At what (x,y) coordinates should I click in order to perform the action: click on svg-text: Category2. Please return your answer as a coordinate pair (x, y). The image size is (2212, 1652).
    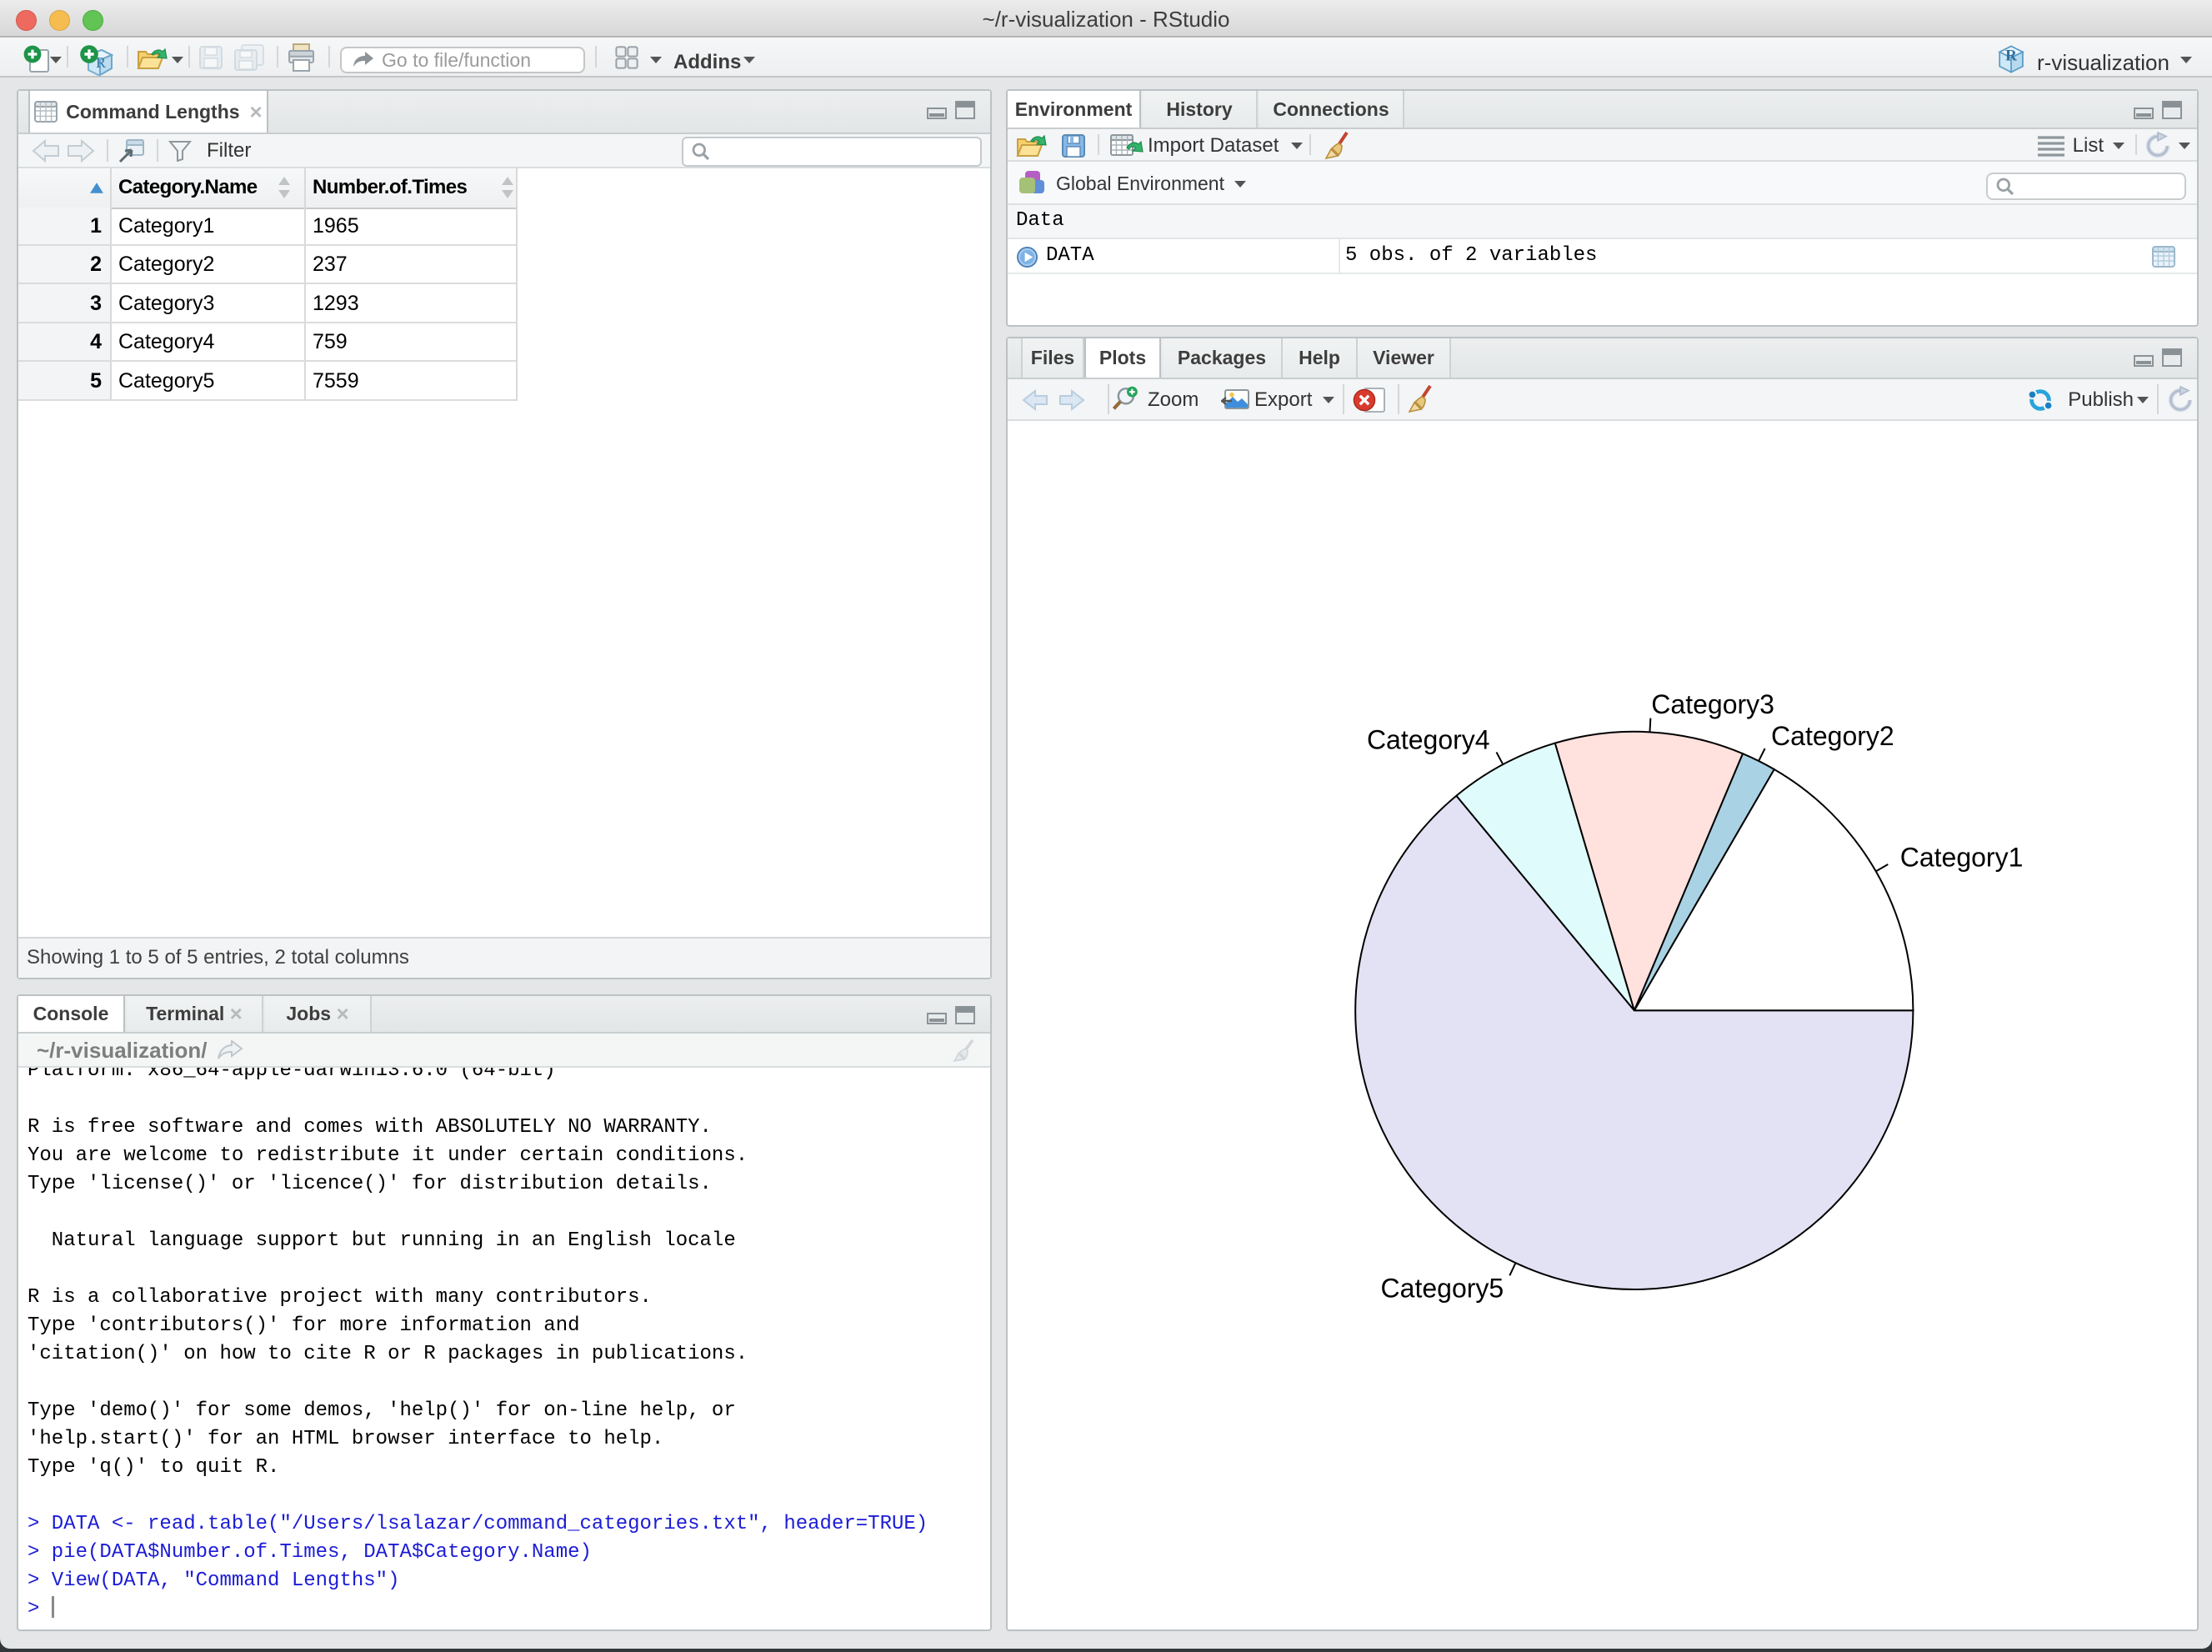
    Looking at the image, I should click on (1832, 736).